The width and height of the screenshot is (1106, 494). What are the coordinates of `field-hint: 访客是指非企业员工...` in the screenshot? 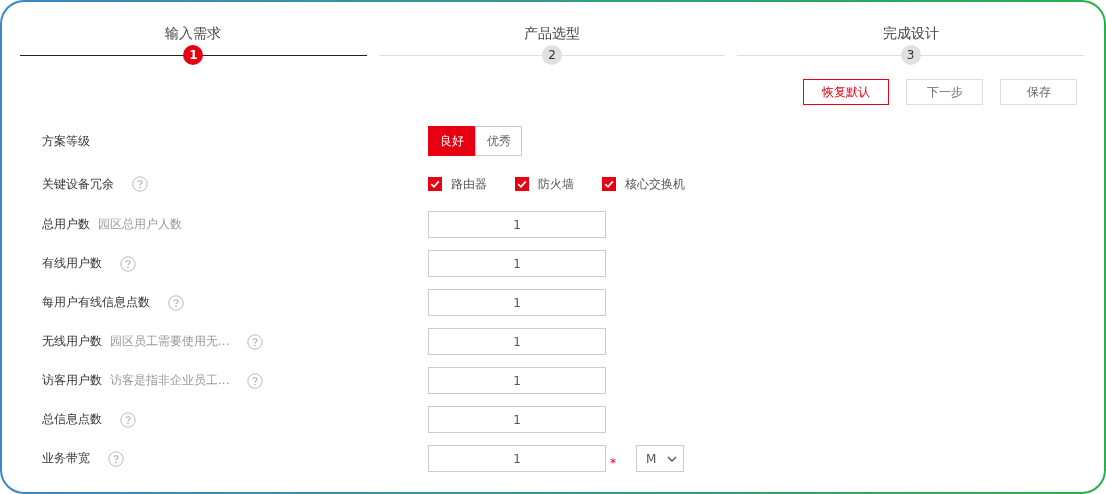 It's located at (170, 380).